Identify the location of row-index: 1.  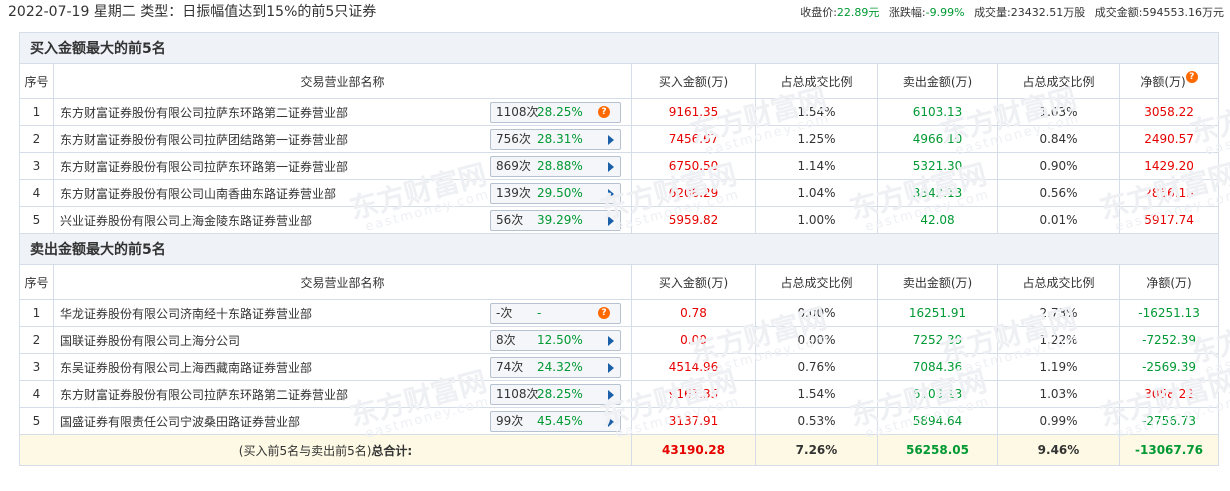
(36, 313).